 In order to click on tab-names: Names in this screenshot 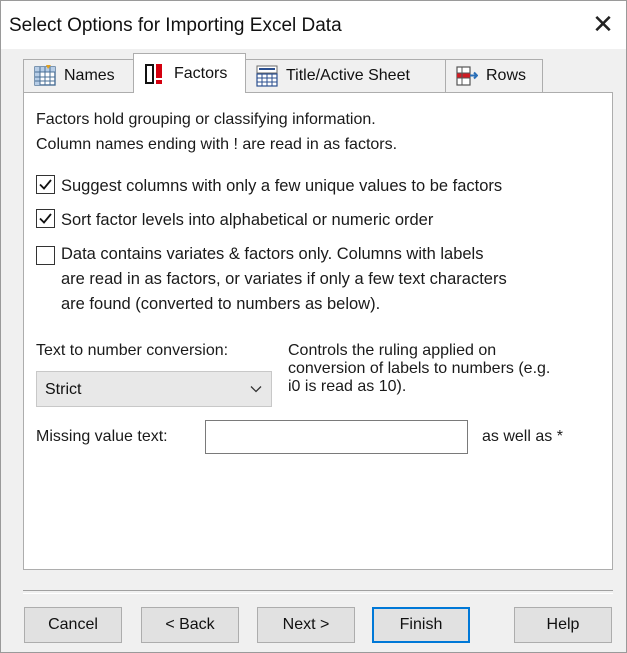, I will do `click(78, 75)`.